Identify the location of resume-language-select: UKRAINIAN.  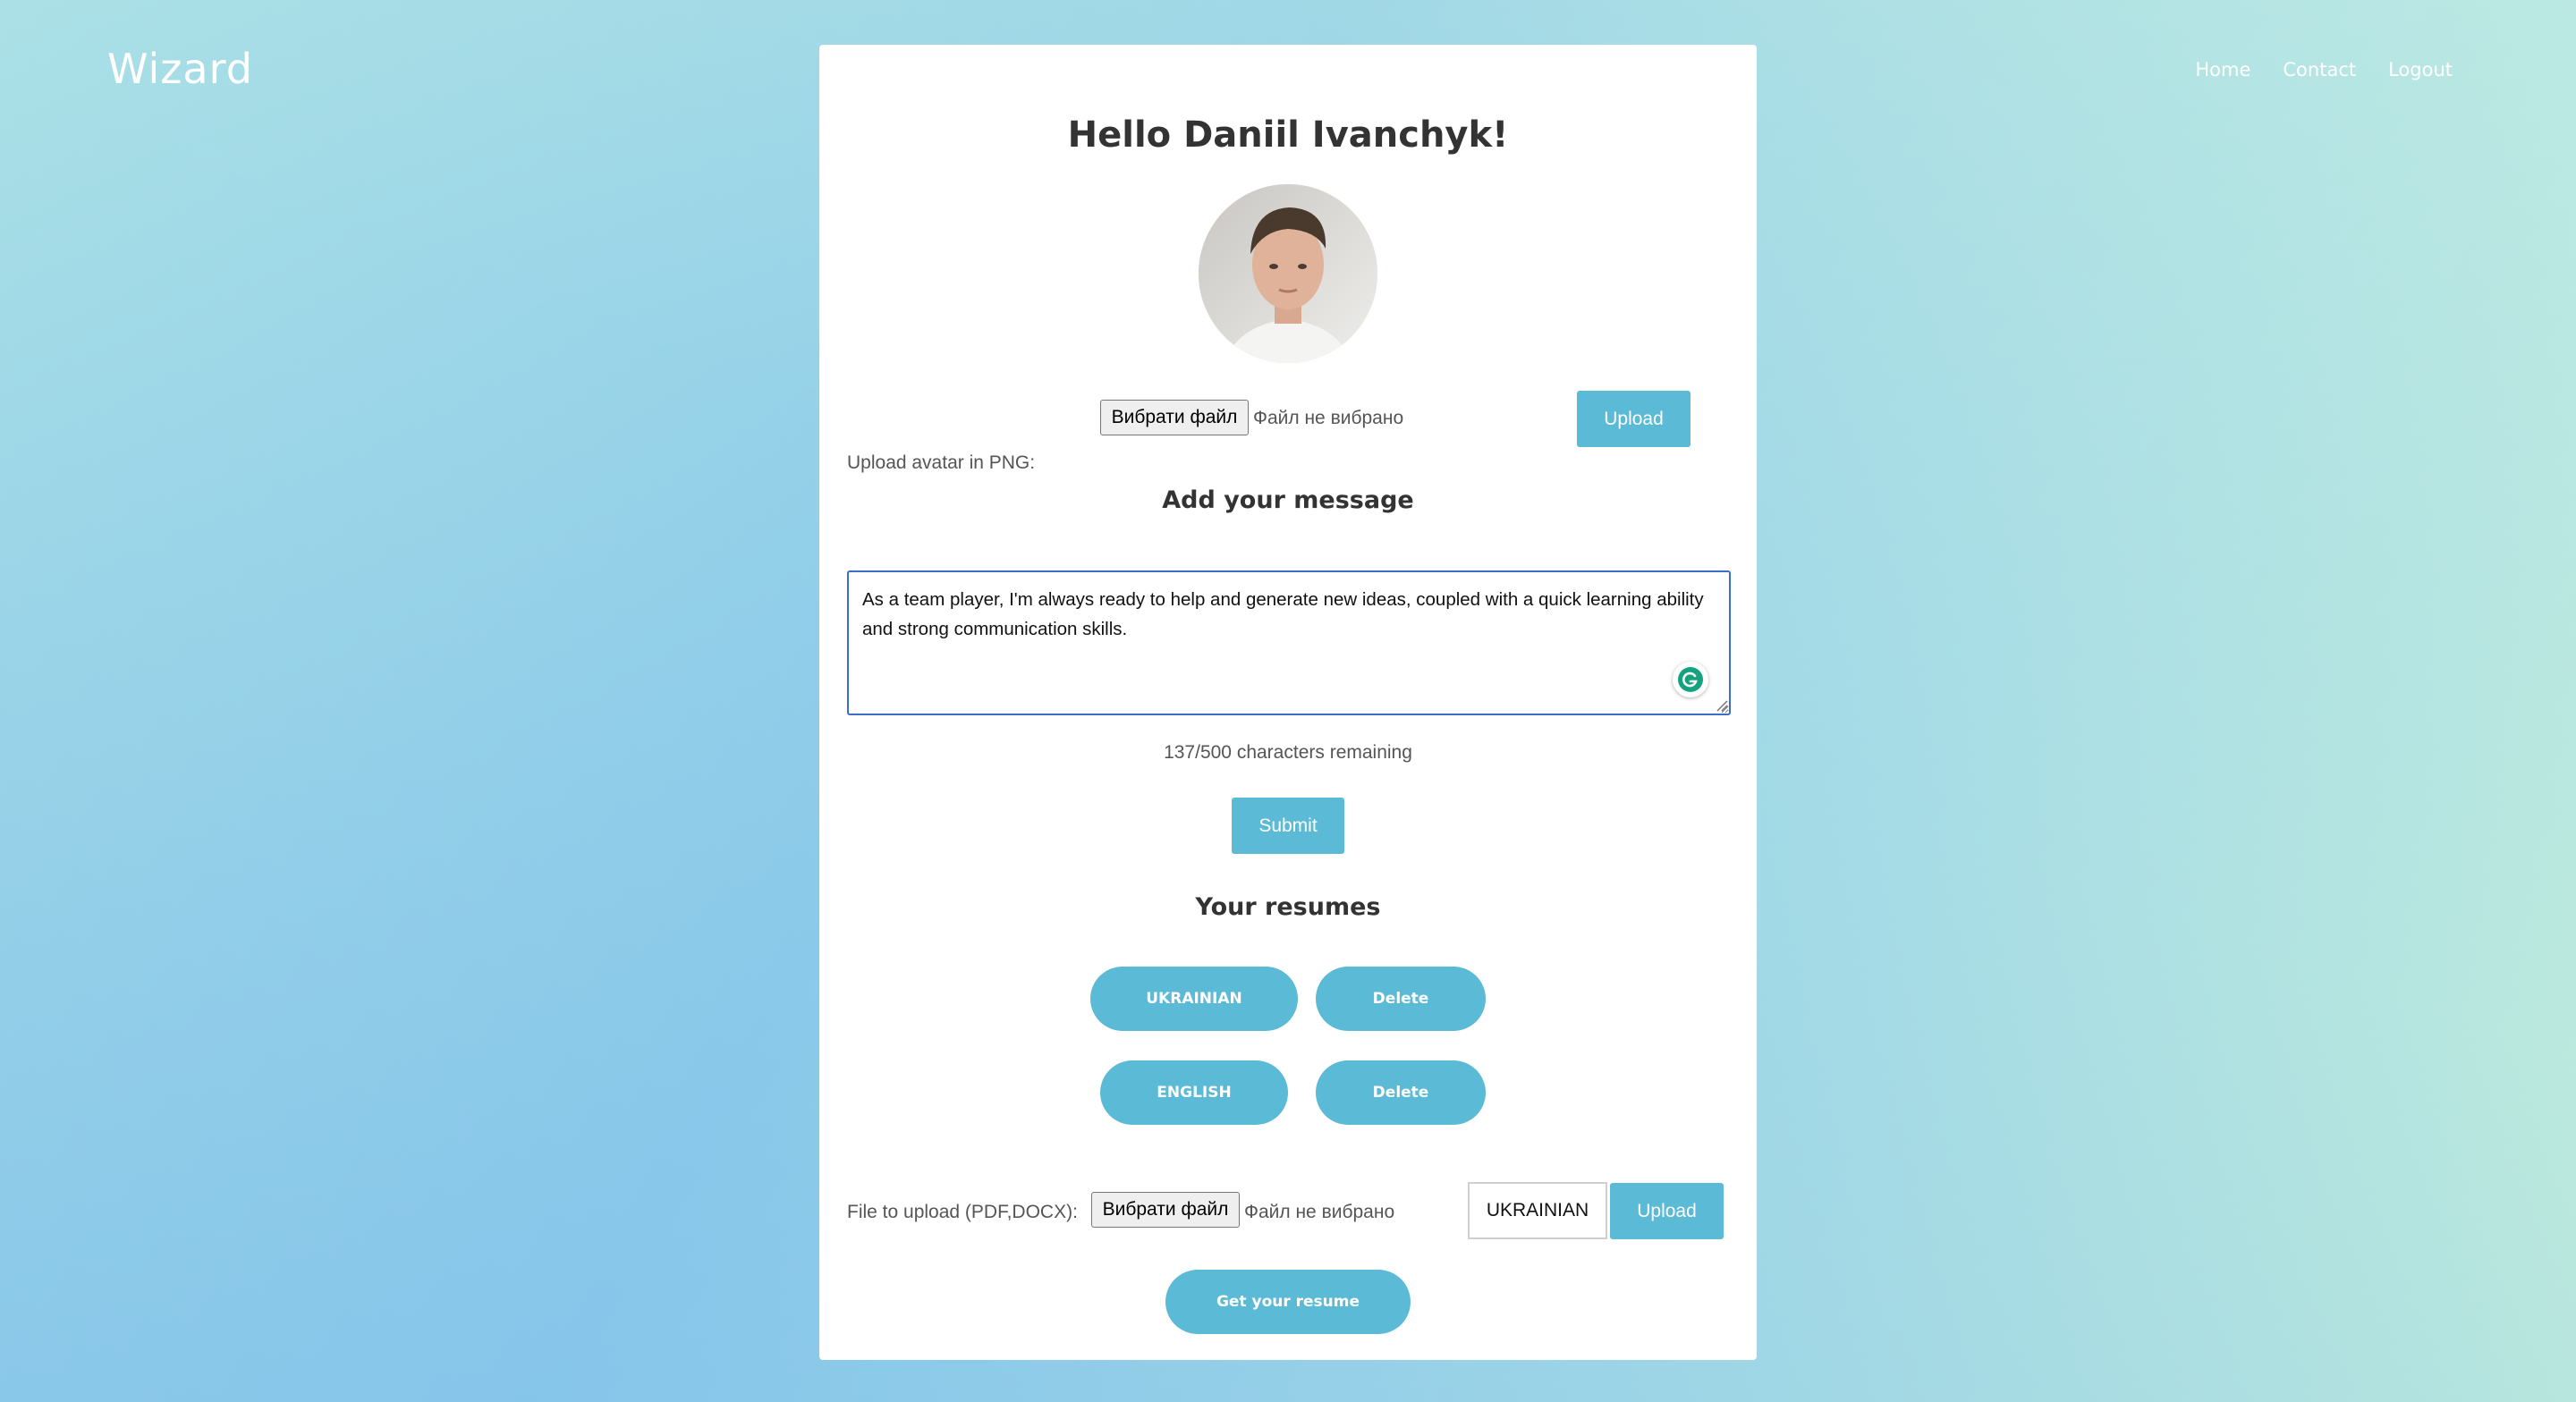
(1537, 1210).